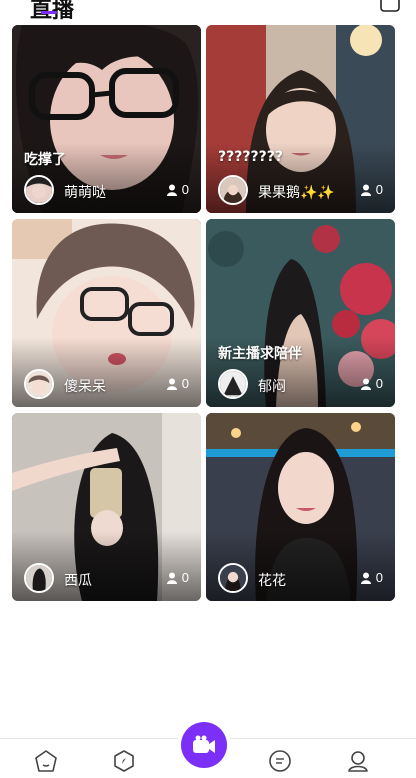 The width and height of the screenshot is (416, 778). What do you see at coordinates (272, 387) in the screenshot?
I see `streamer-name: 郁闷` at bounding box center [272, 387].